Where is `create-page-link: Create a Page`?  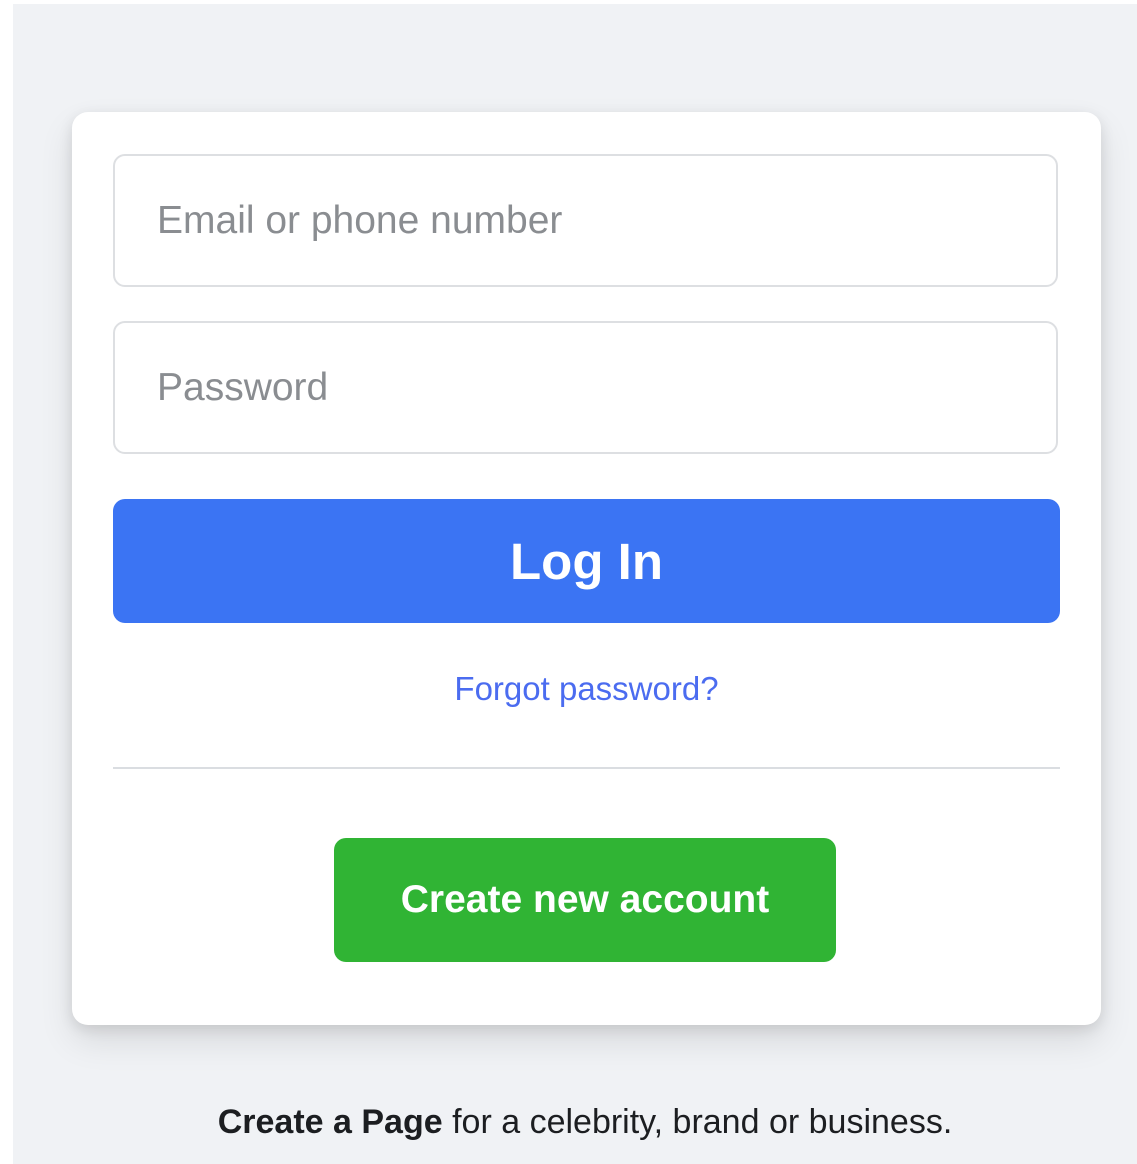
create-page-link: Create a Page is located at coordinates (330, 1122).